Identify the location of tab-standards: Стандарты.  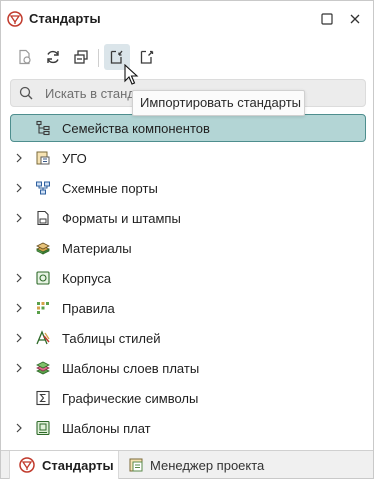
(64, 465).